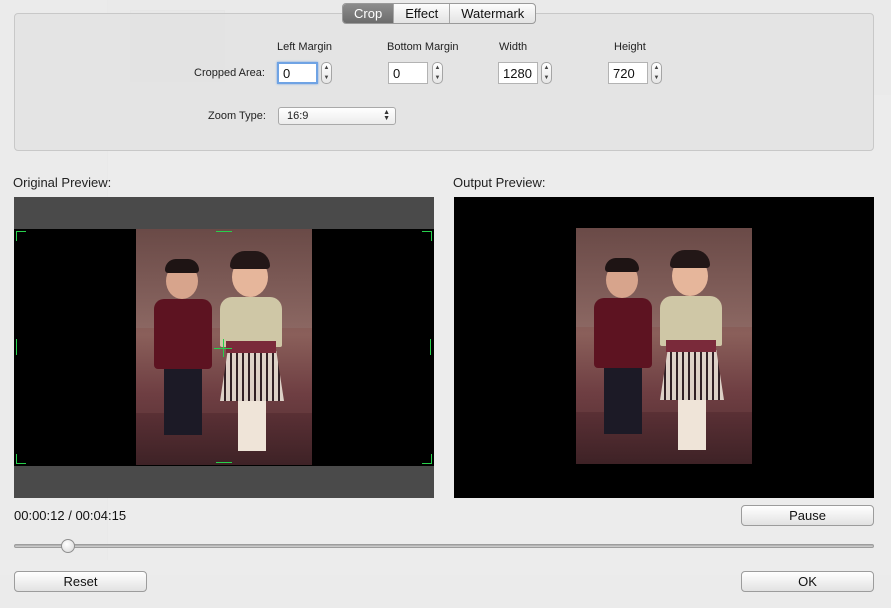  I want to click on seek-slider-track, so click(444, 546).